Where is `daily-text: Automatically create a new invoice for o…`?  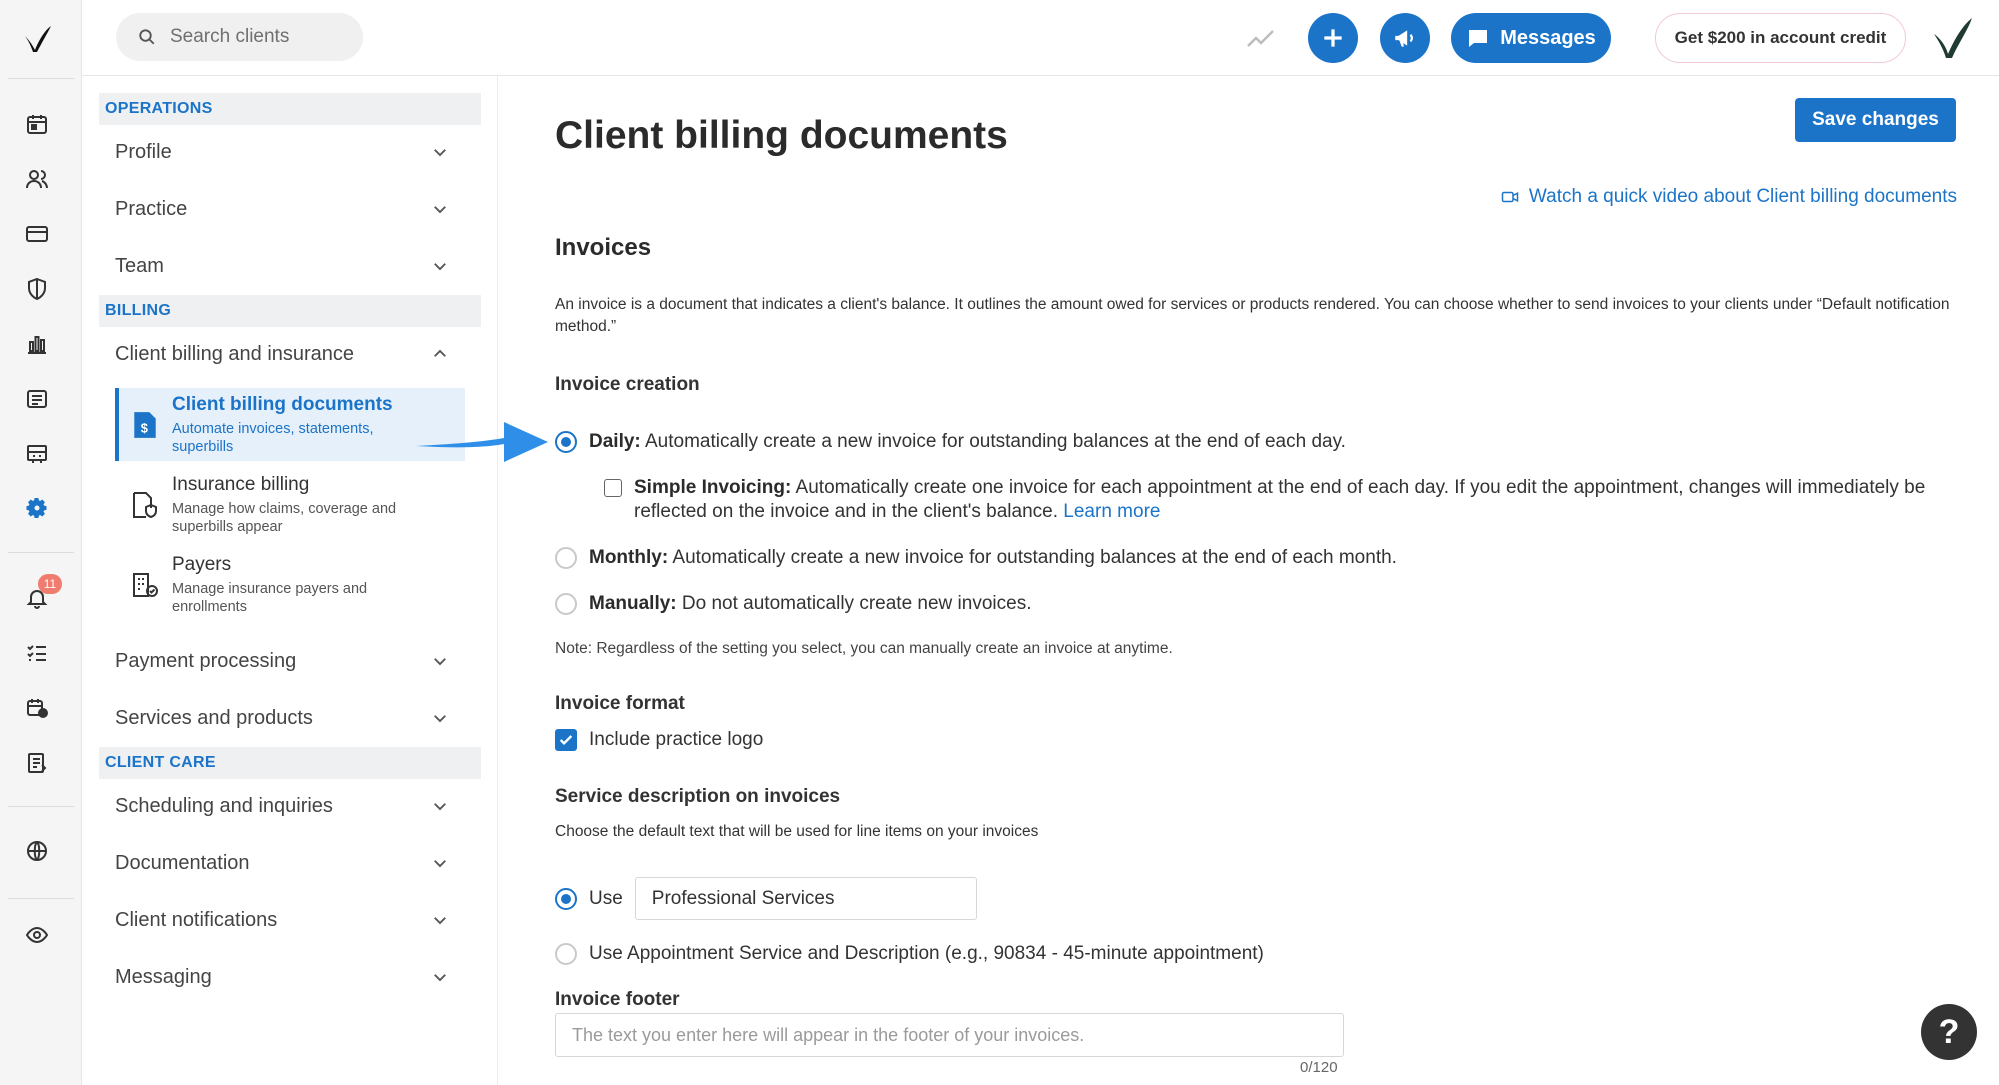 daily-text: Automatically create a new invoice for o… is located at coordinates (995, 441).